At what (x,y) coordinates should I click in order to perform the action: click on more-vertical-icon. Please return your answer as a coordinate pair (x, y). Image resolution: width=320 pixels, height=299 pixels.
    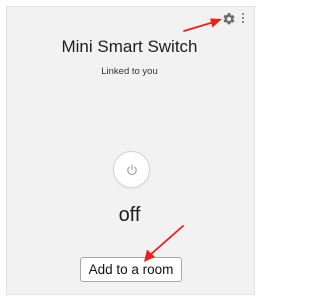
    Looking at the image, I should click on (243, 19).